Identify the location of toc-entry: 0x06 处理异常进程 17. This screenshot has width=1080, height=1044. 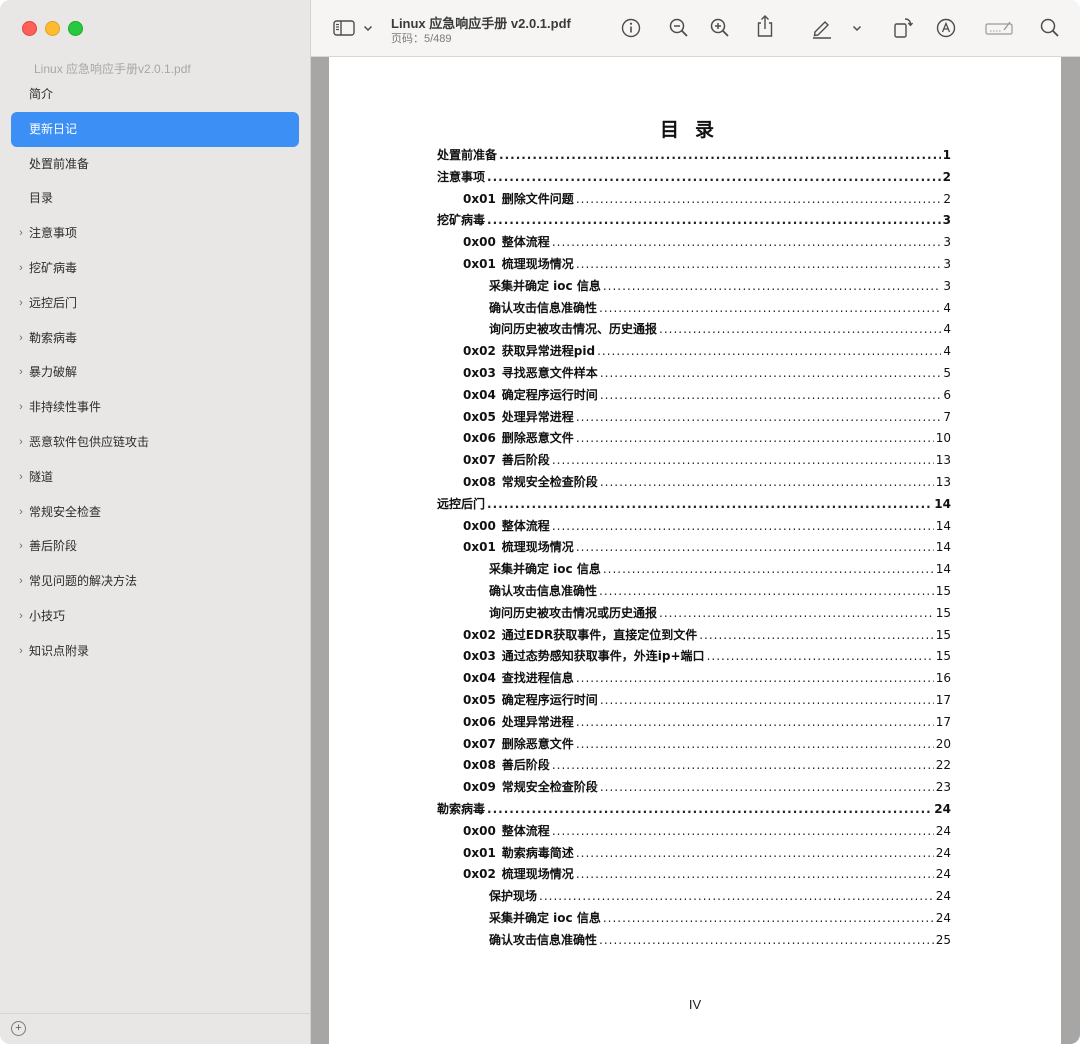
(694, 723).